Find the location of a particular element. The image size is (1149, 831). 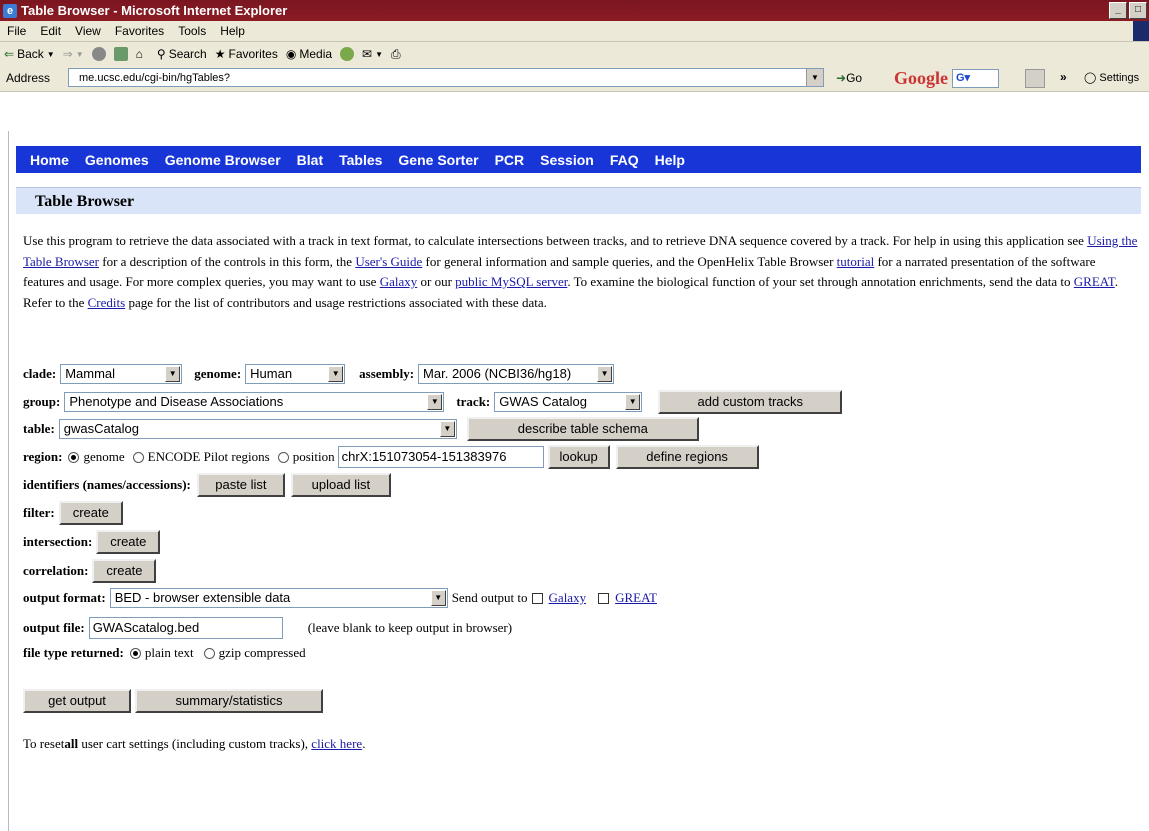

region-position-radio is located at coordinates (283, 457).